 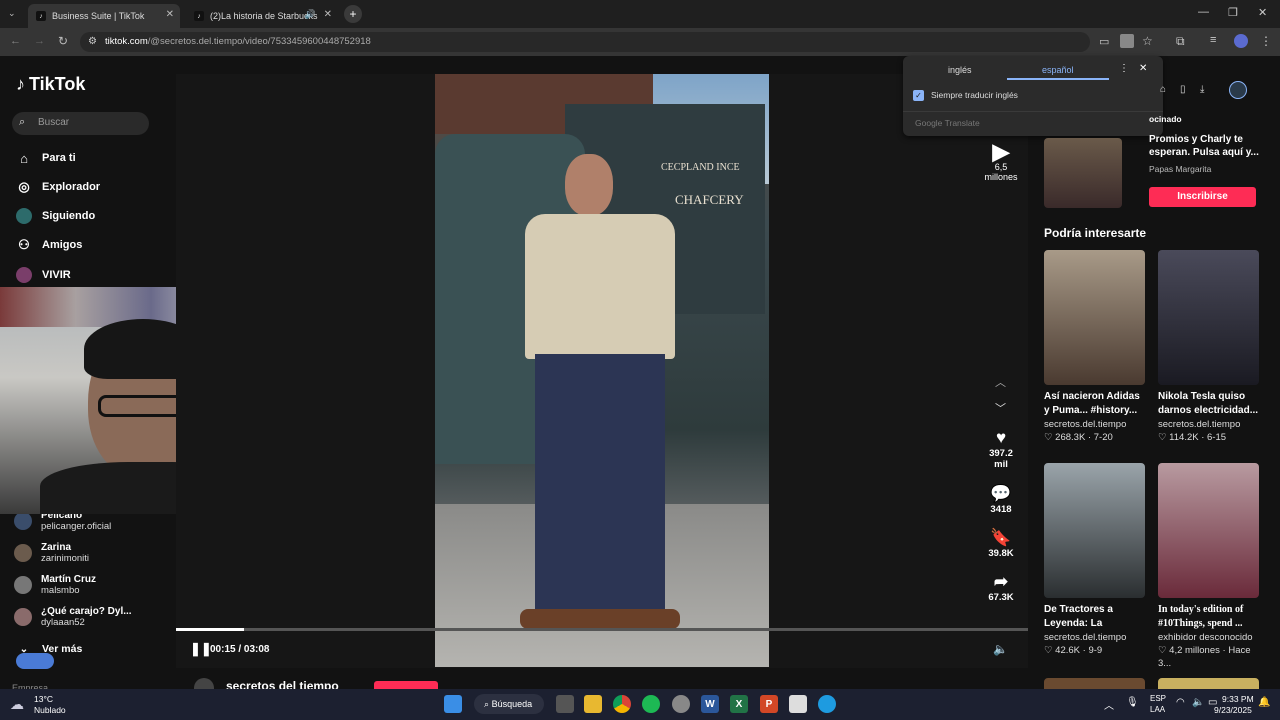 I want to click on reload-icon: ↻, so click(x=63, y=41).